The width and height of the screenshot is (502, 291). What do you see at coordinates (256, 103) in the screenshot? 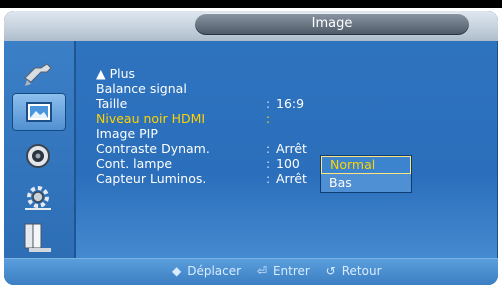
I see `menu-item-taille: Taille : 16:9` at bounding box center [256, 103].